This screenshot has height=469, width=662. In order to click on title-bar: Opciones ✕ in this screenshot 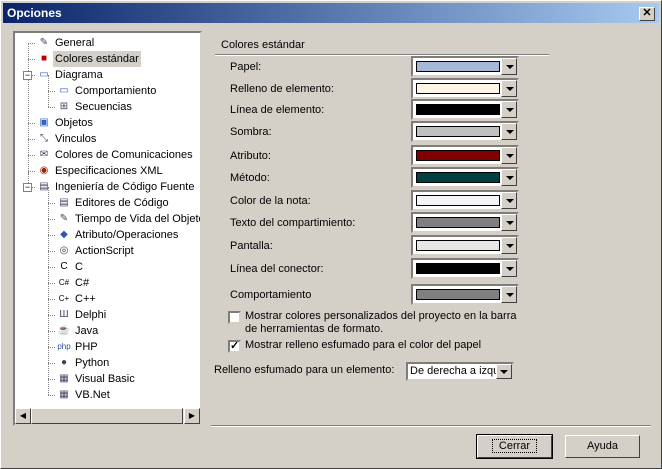, I will do `click(331, 13)`.